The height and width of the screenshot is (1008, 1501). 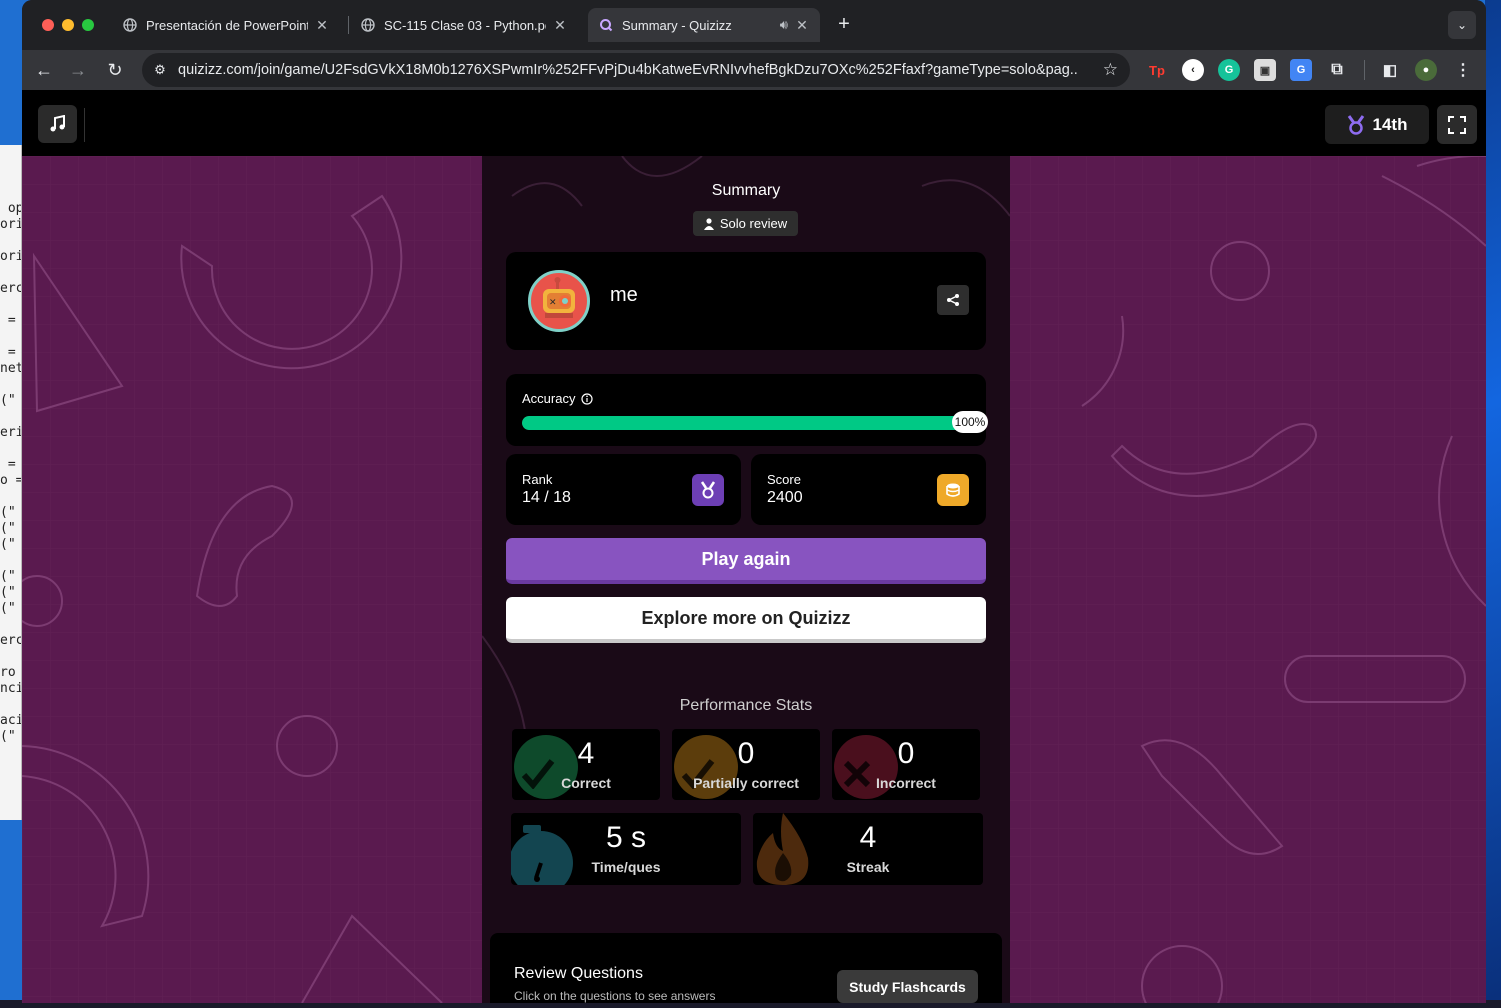 I want to click on correct-count: 4, so click(x=586, y=753).